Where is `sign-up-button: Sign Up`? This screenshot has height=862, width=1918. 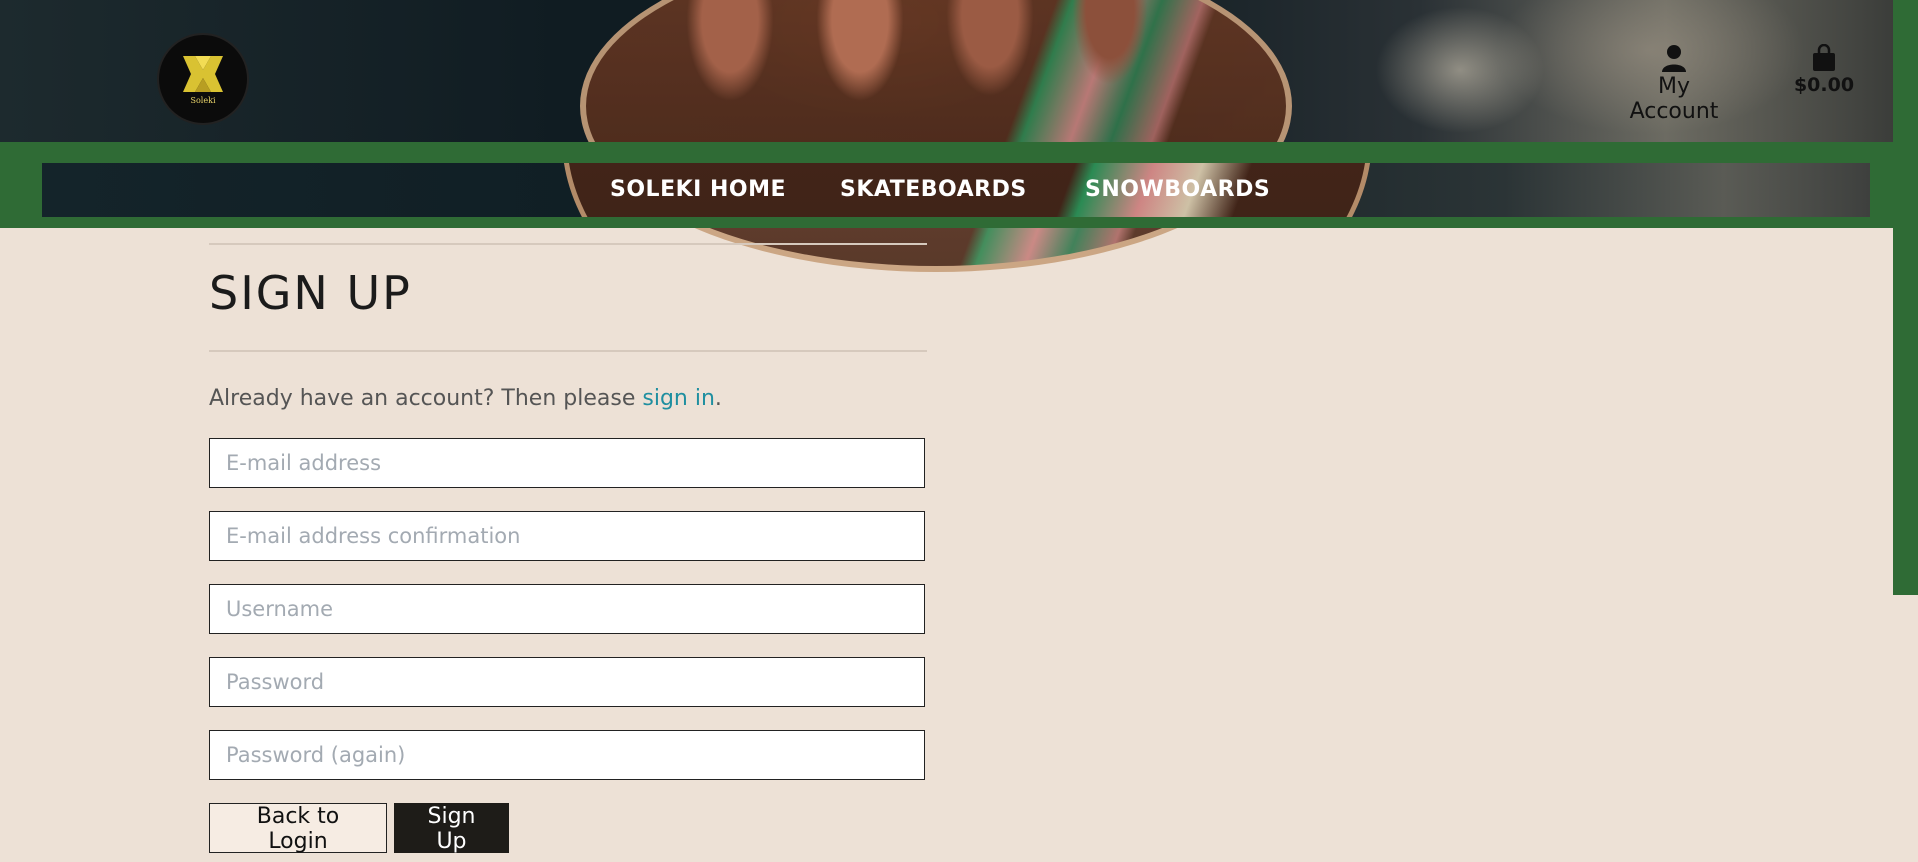
sign-up-button: Sign Up is located at coordinates (451, 828).